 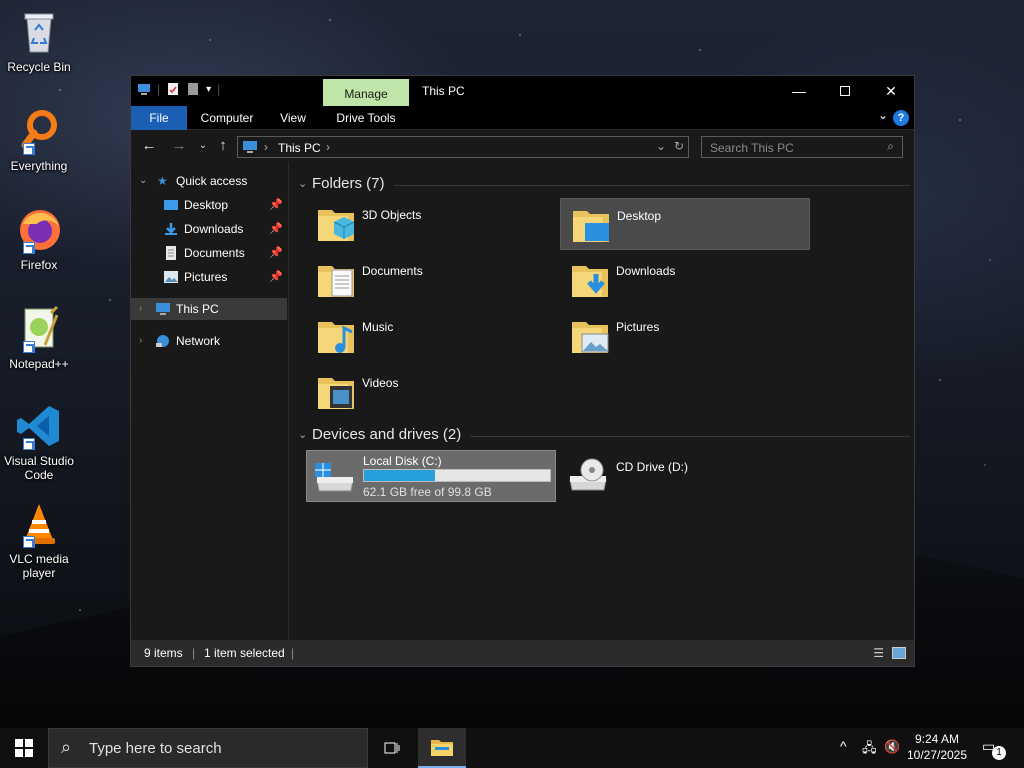 I want to click on folder-tile-pictures: Pictures, so click(x=685, y=336).